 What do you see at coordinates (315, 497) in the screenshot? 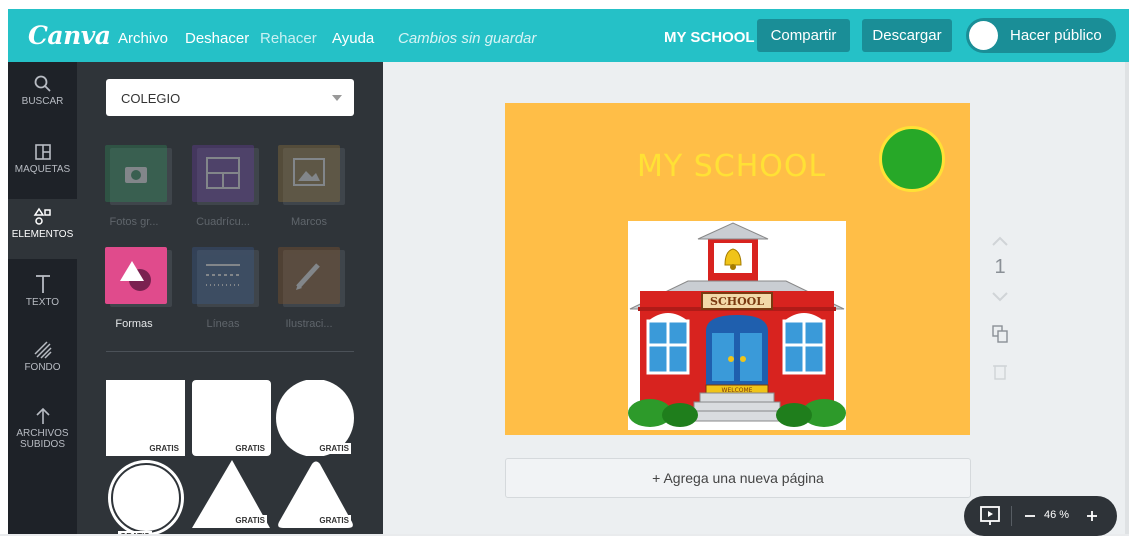
I see `shape-rounded-triangle: GRATIS` at bounding box center [315, 497].